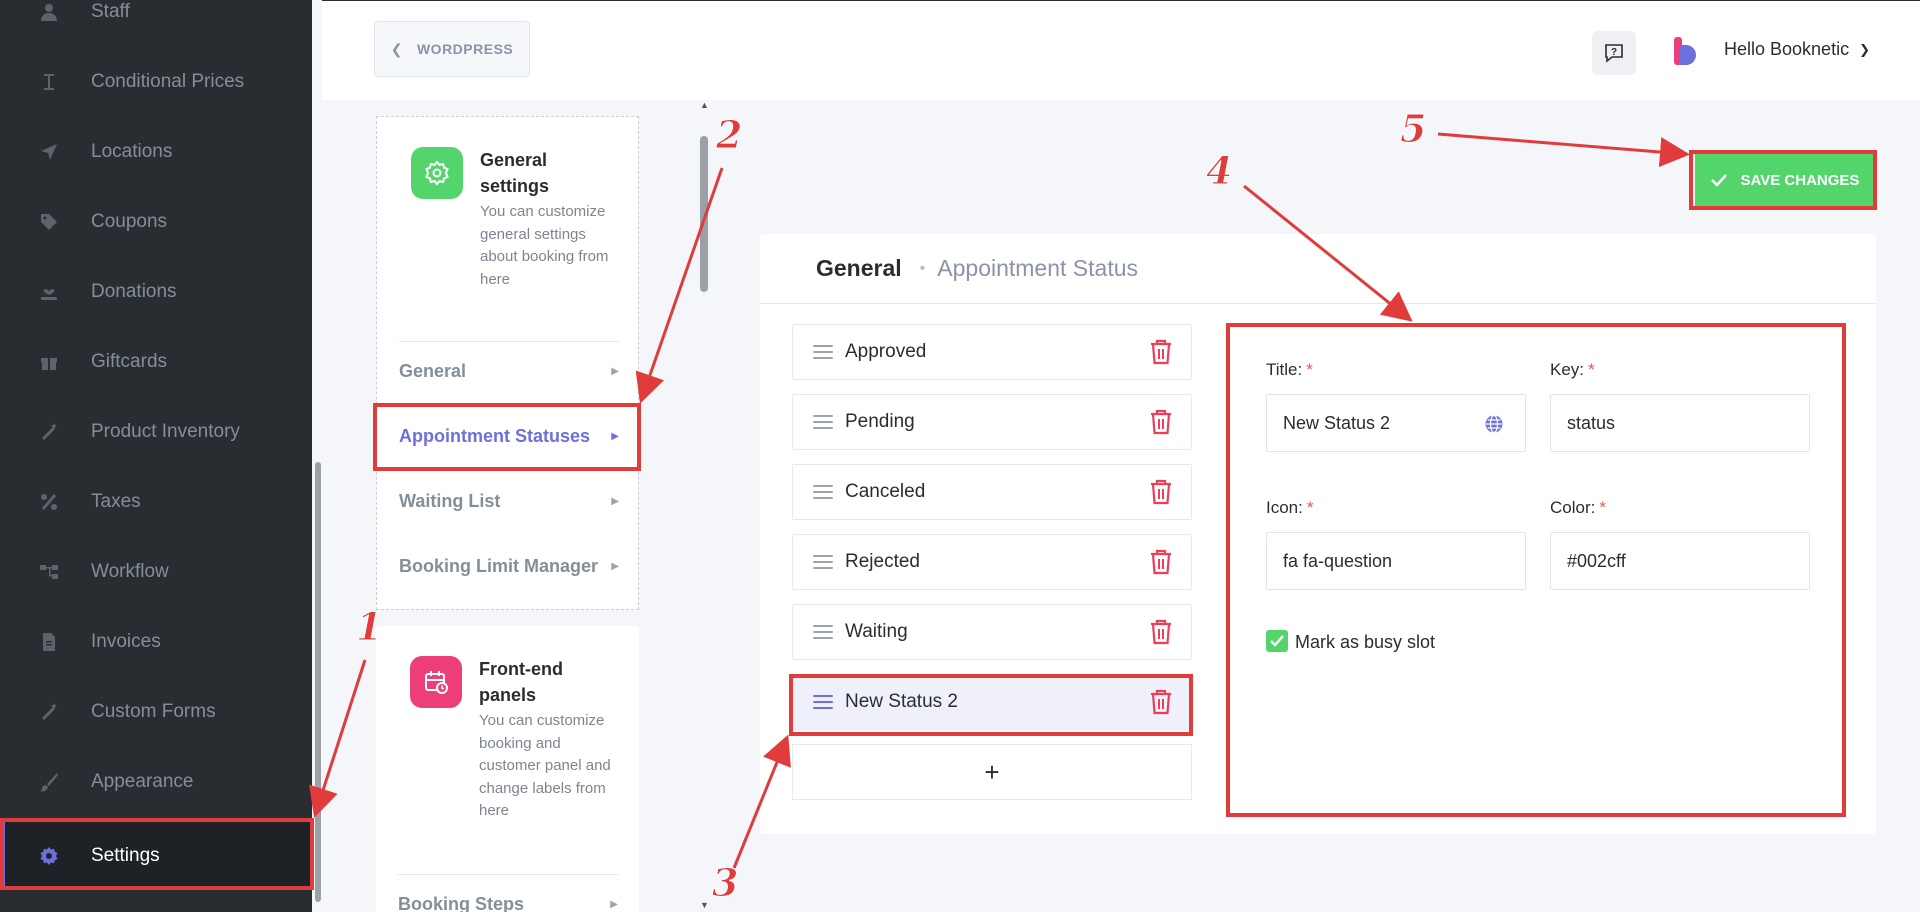  Describe the element at coordinates (433, 370) in the screenshot. I see `menu-link-label: General` at that location.